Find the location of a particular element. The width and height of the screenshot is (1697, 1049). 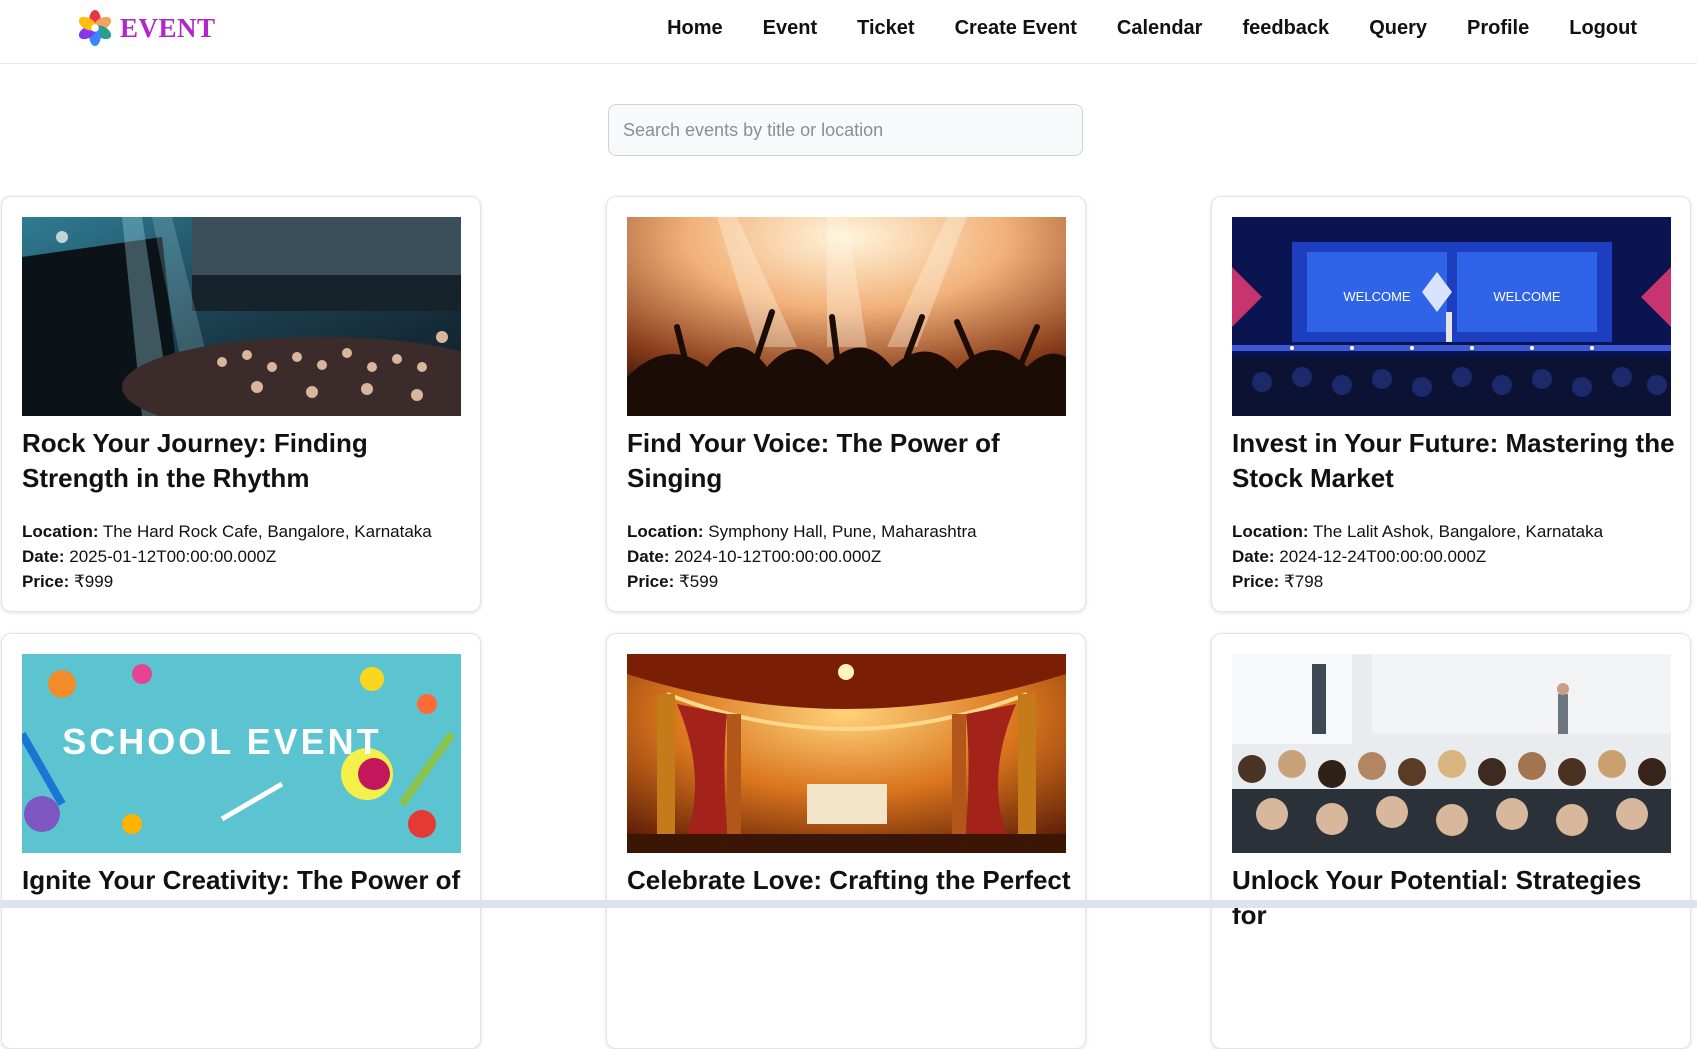

nav-ticket: Ticket is located at coordinates (885, 28).